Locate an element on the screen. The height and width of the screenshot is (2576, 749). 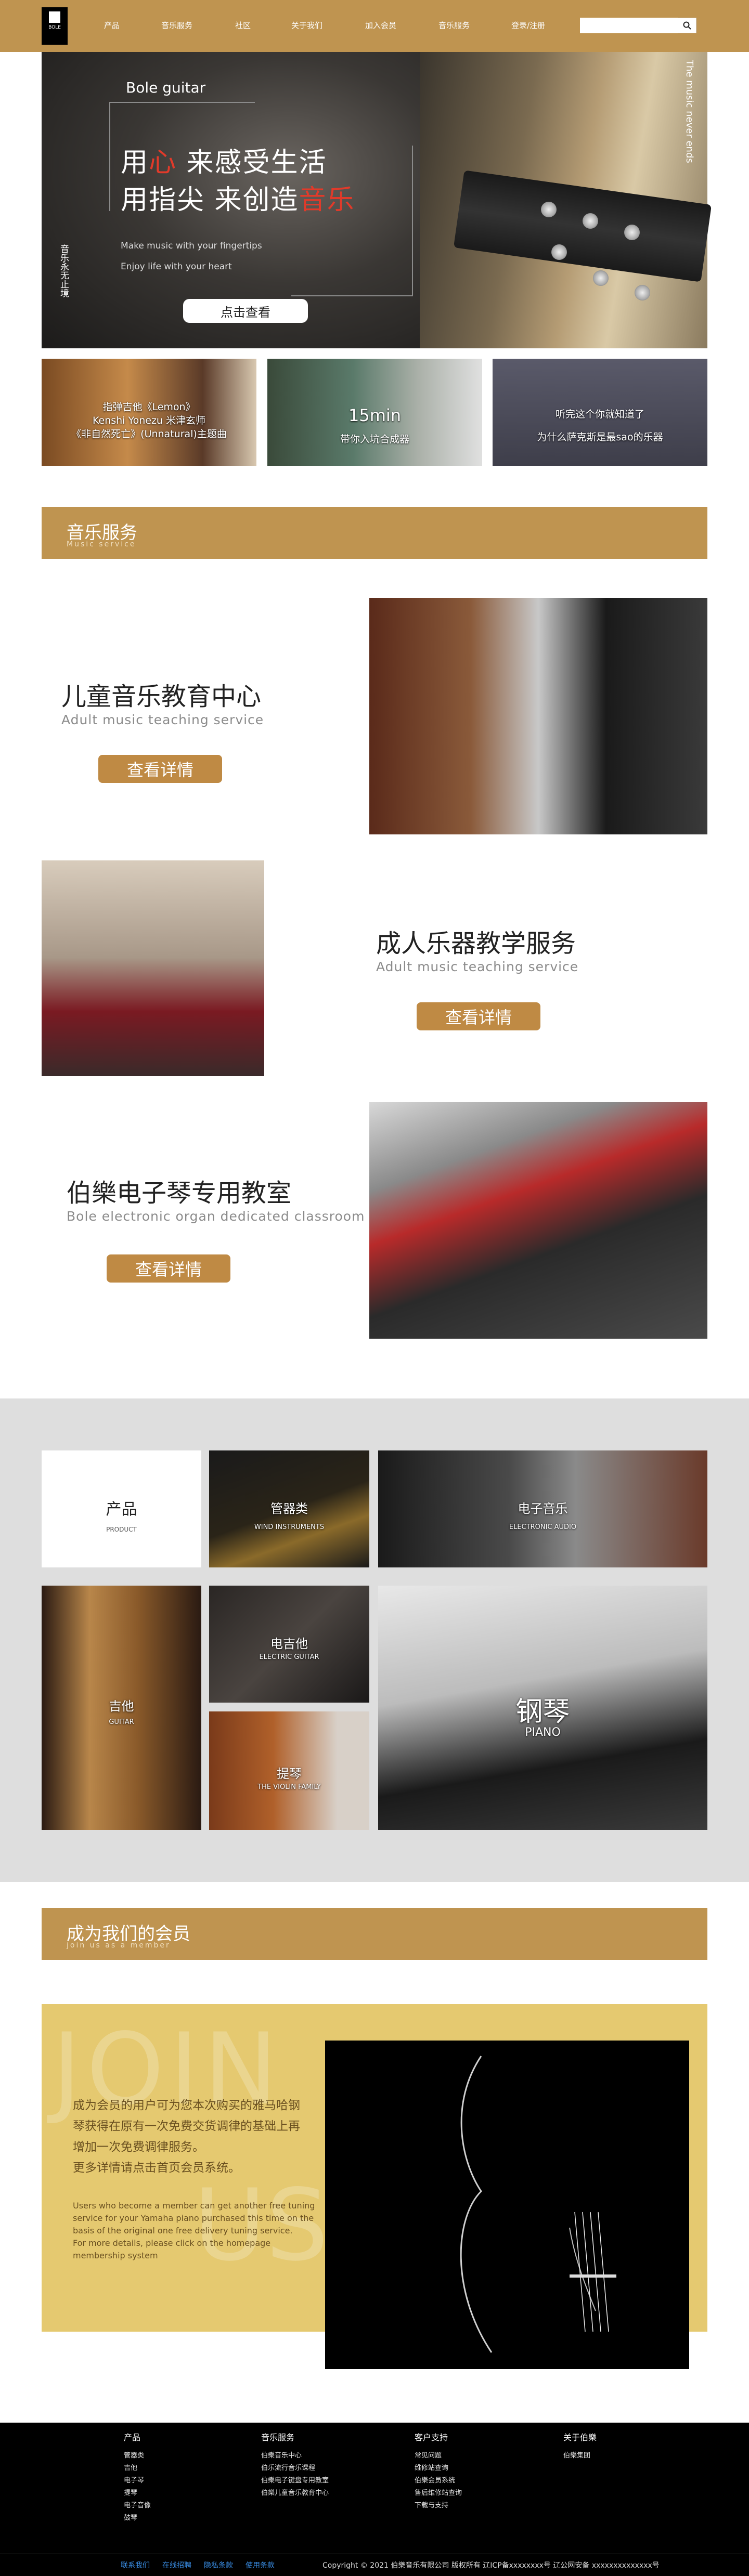
footer-link: 常见问题 is located at coordinates (428, 2455).